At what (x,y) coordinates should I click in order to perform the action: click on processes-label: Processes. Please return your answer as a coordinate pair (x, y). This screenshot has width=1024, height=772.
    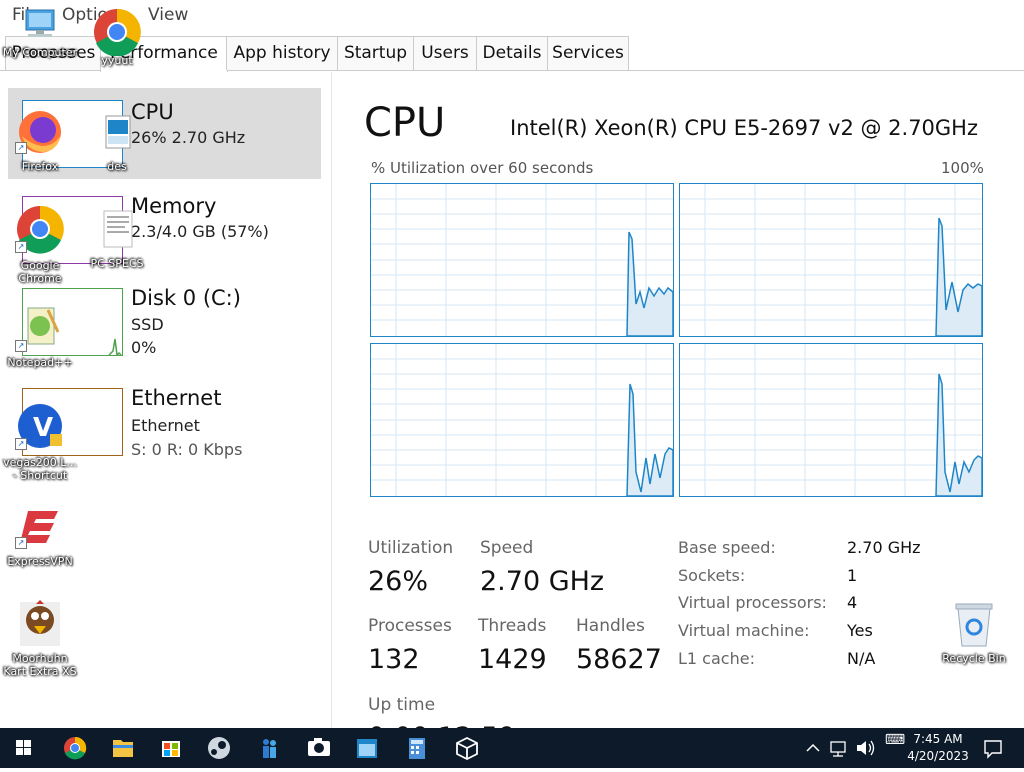
    Looking at the image, I should click on (410, 626).